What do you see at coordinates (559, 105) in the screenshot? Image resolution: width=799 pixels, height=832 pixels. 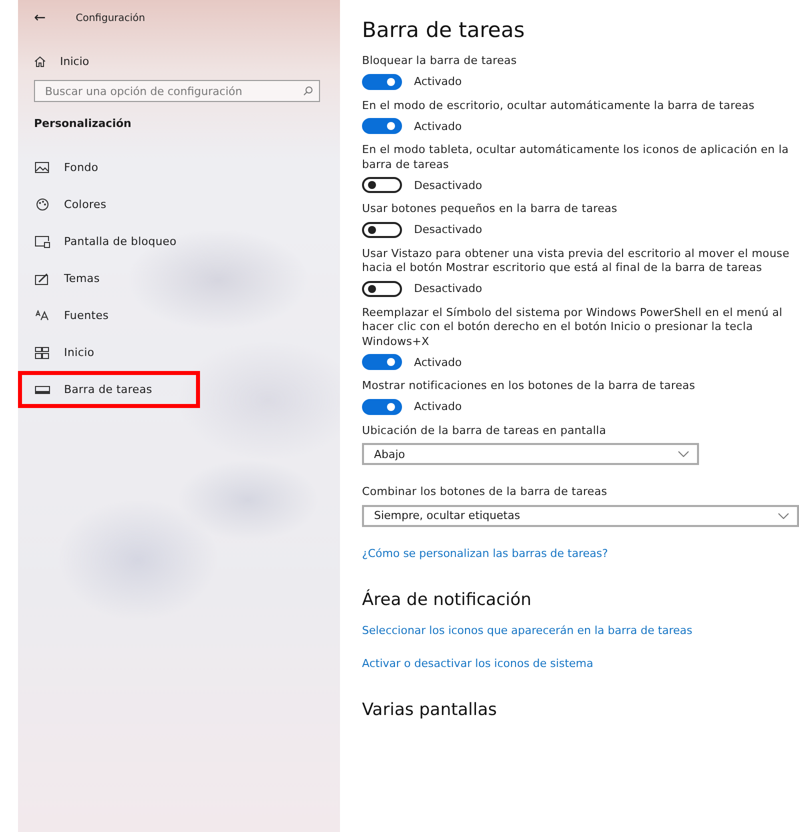 I see `setting-label: En el modo de escritorio, ocultar automáticamente la barra de tareas` at bounding box center [559, 105].